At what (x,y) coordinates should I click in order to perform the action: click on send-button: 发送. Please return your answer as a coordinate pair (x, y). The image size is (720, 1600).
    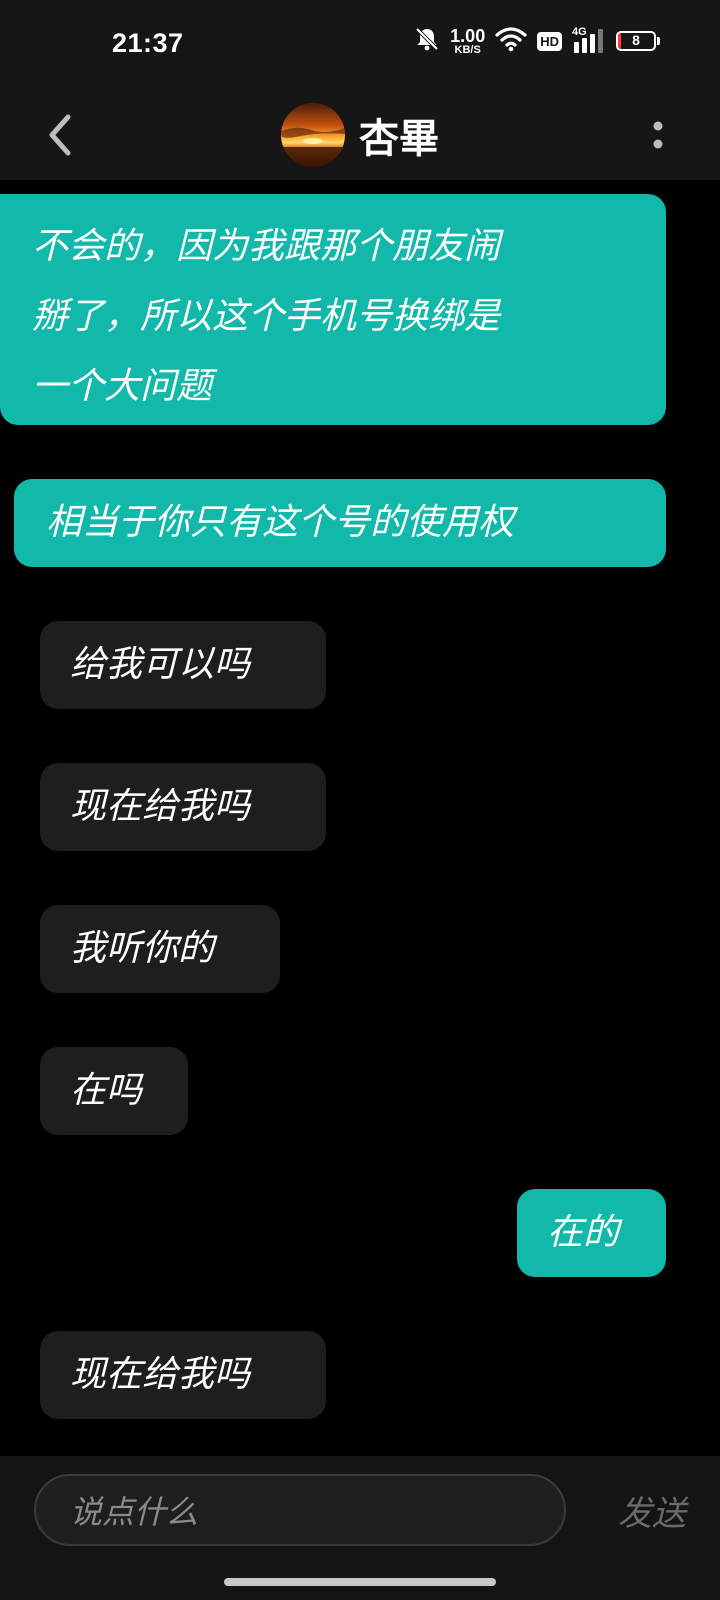
    Looking at the image, I should click on (652, 1511).